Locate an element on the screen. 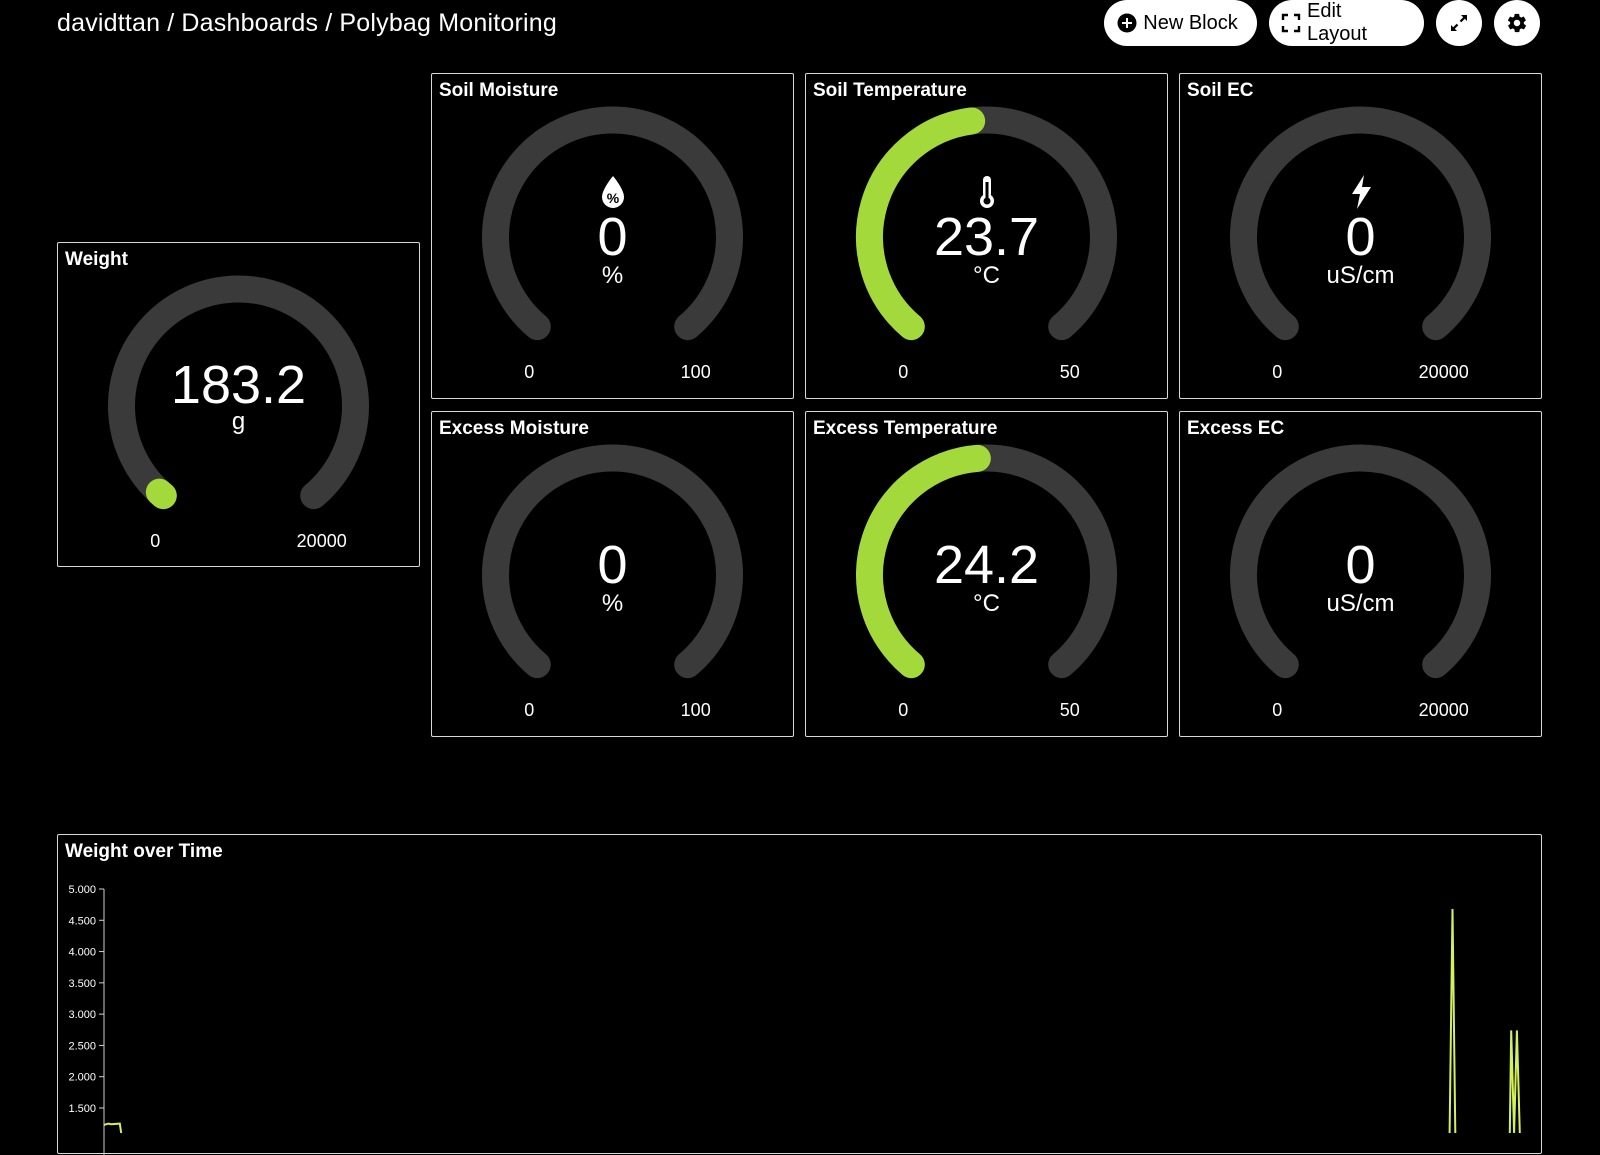 The width and height of the screenshot is (1600, 1155). breadcrumb: davidttan / Dashboards / Polybag Monitoring is located at coordinates (307, 23).